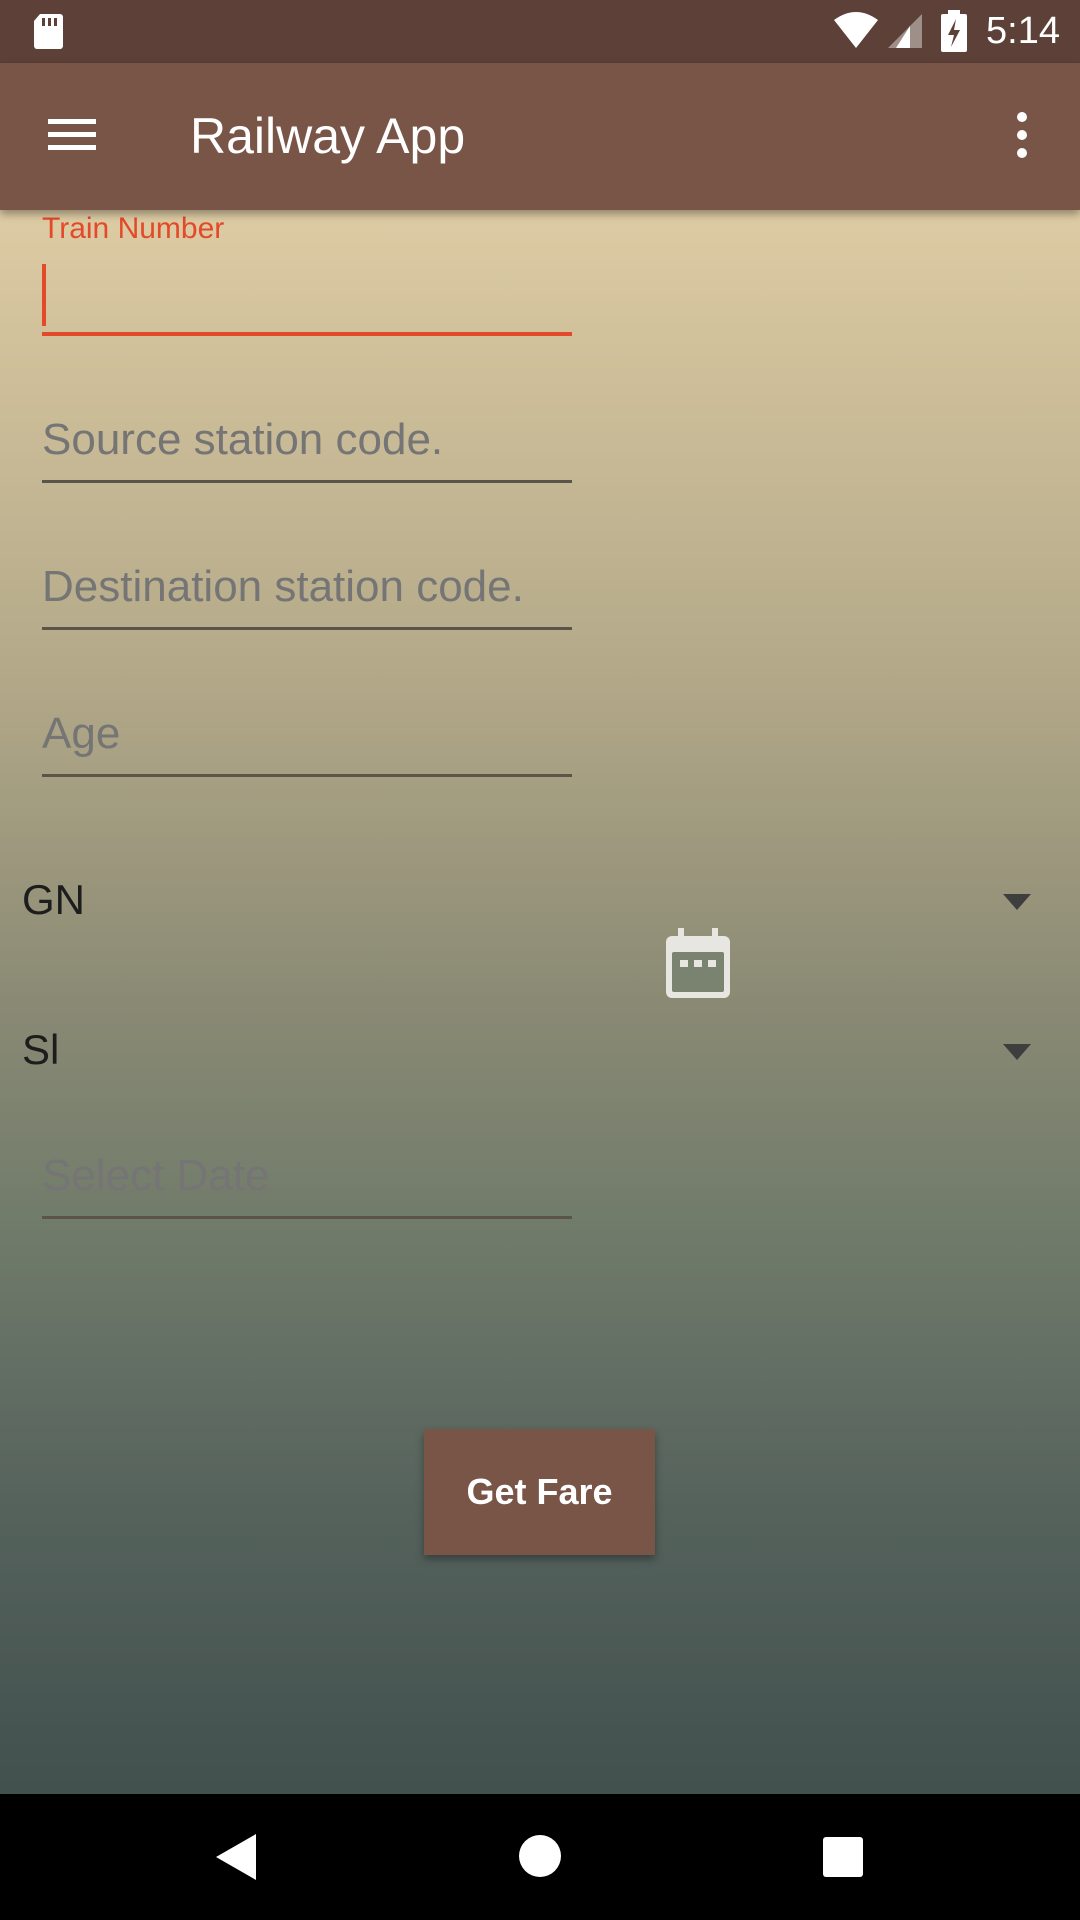  What do you see at coordinates (307, 334) in the screenshot?
I see `train-number-underline` at bounding box center [307, 334].